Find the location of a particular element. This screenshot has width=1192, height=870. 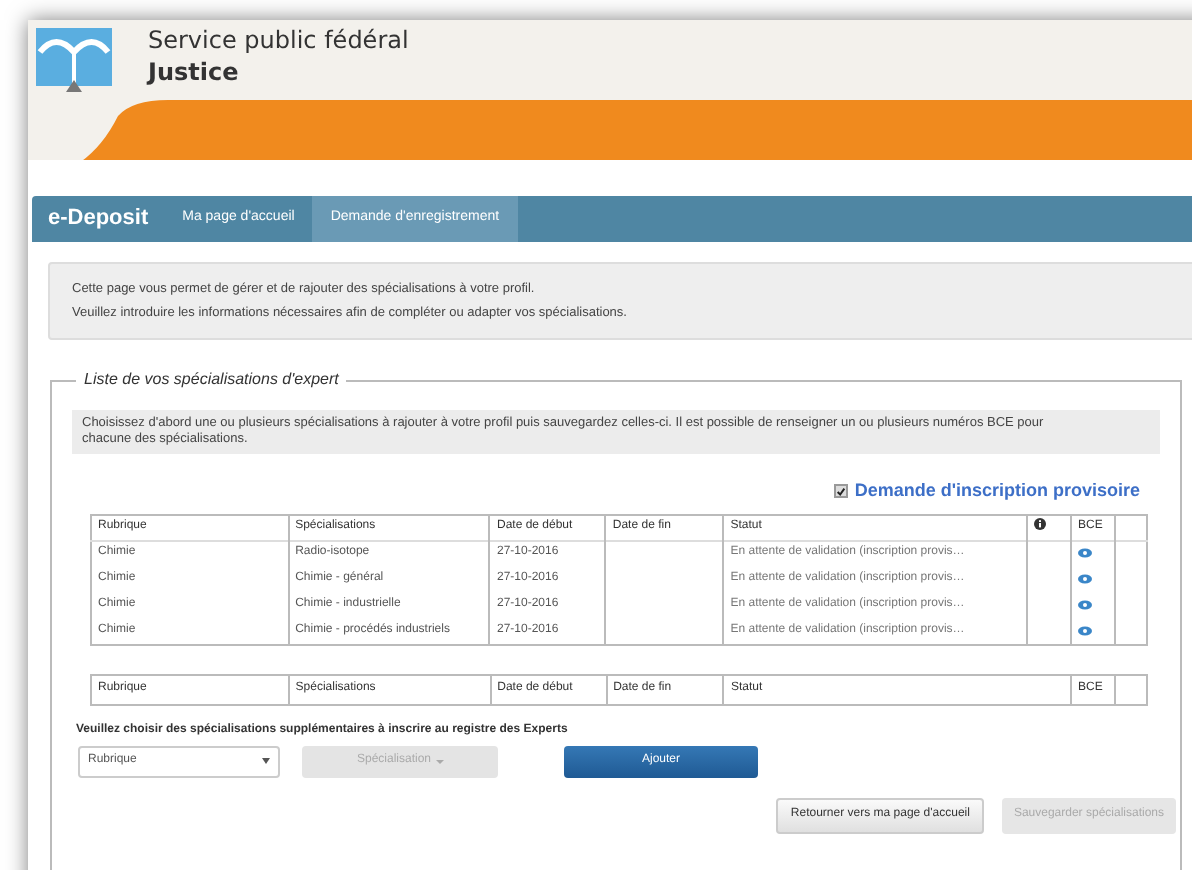

section-legend: Liste de vos spécialisations d'expert is located at coordinates (211, 380).